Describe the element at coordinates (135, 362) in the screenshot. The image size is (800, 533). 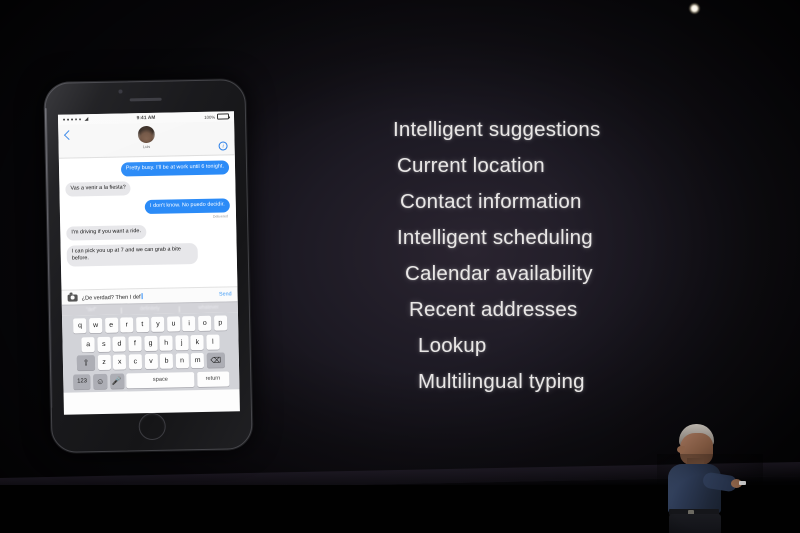
I see `key-c: c` at that location.